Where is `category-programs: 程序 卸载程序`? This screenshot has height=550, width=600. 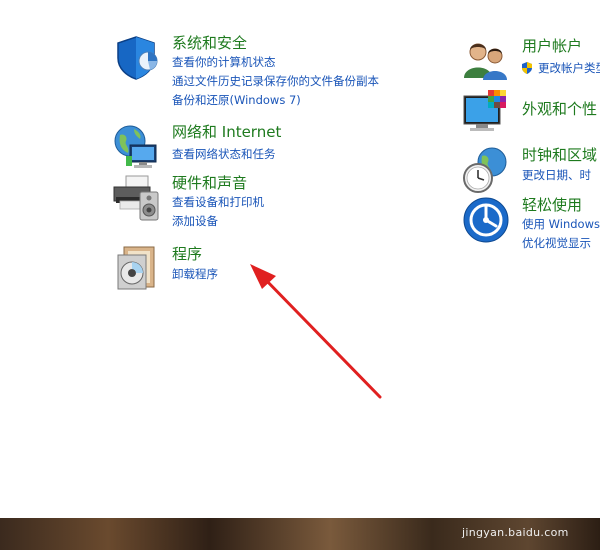 category-programs: 程序 卸载程序 is located at coordinates (262, 267).